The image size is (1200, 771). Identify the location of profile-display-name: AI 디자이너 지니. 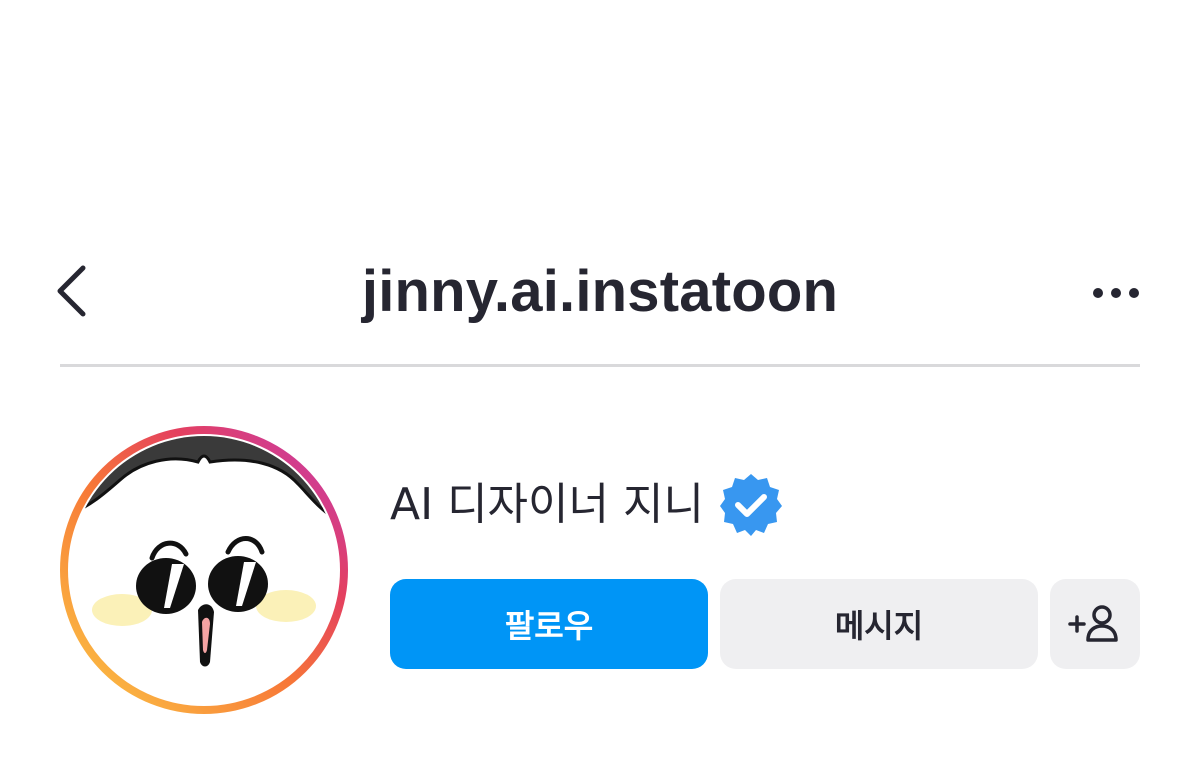
(547, 504).